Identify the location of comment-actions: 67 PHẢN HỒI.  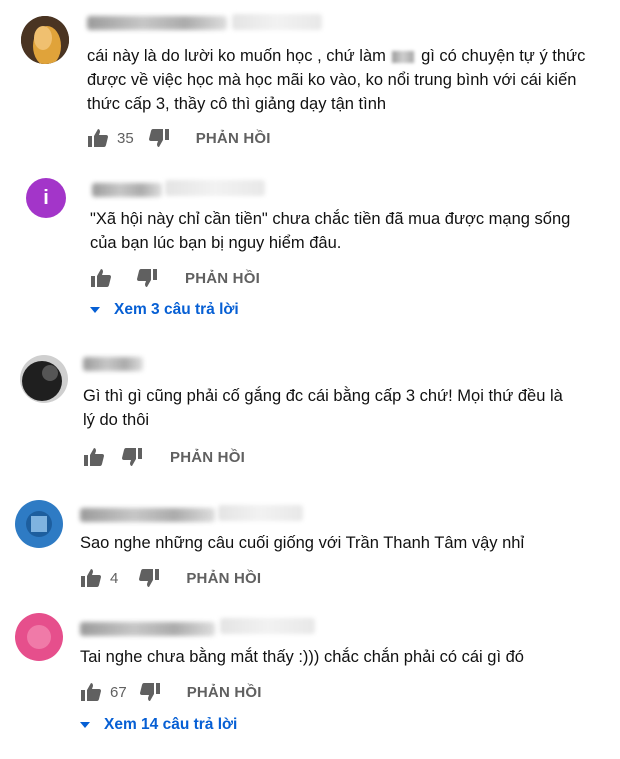
(171, 692).